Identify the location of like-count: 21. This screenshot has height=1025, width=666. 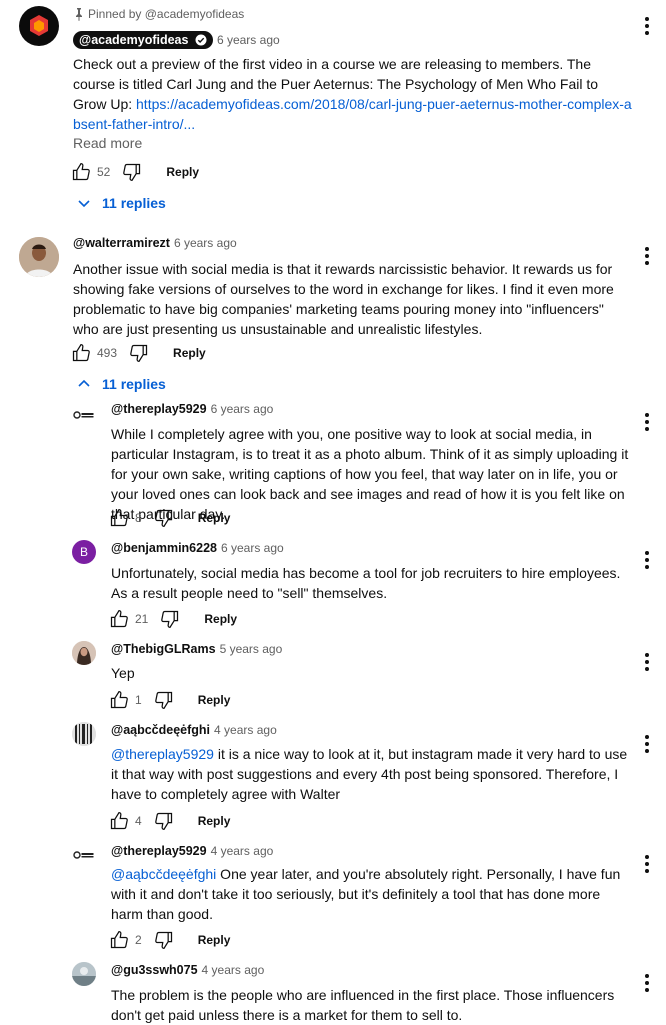
(142, 619).